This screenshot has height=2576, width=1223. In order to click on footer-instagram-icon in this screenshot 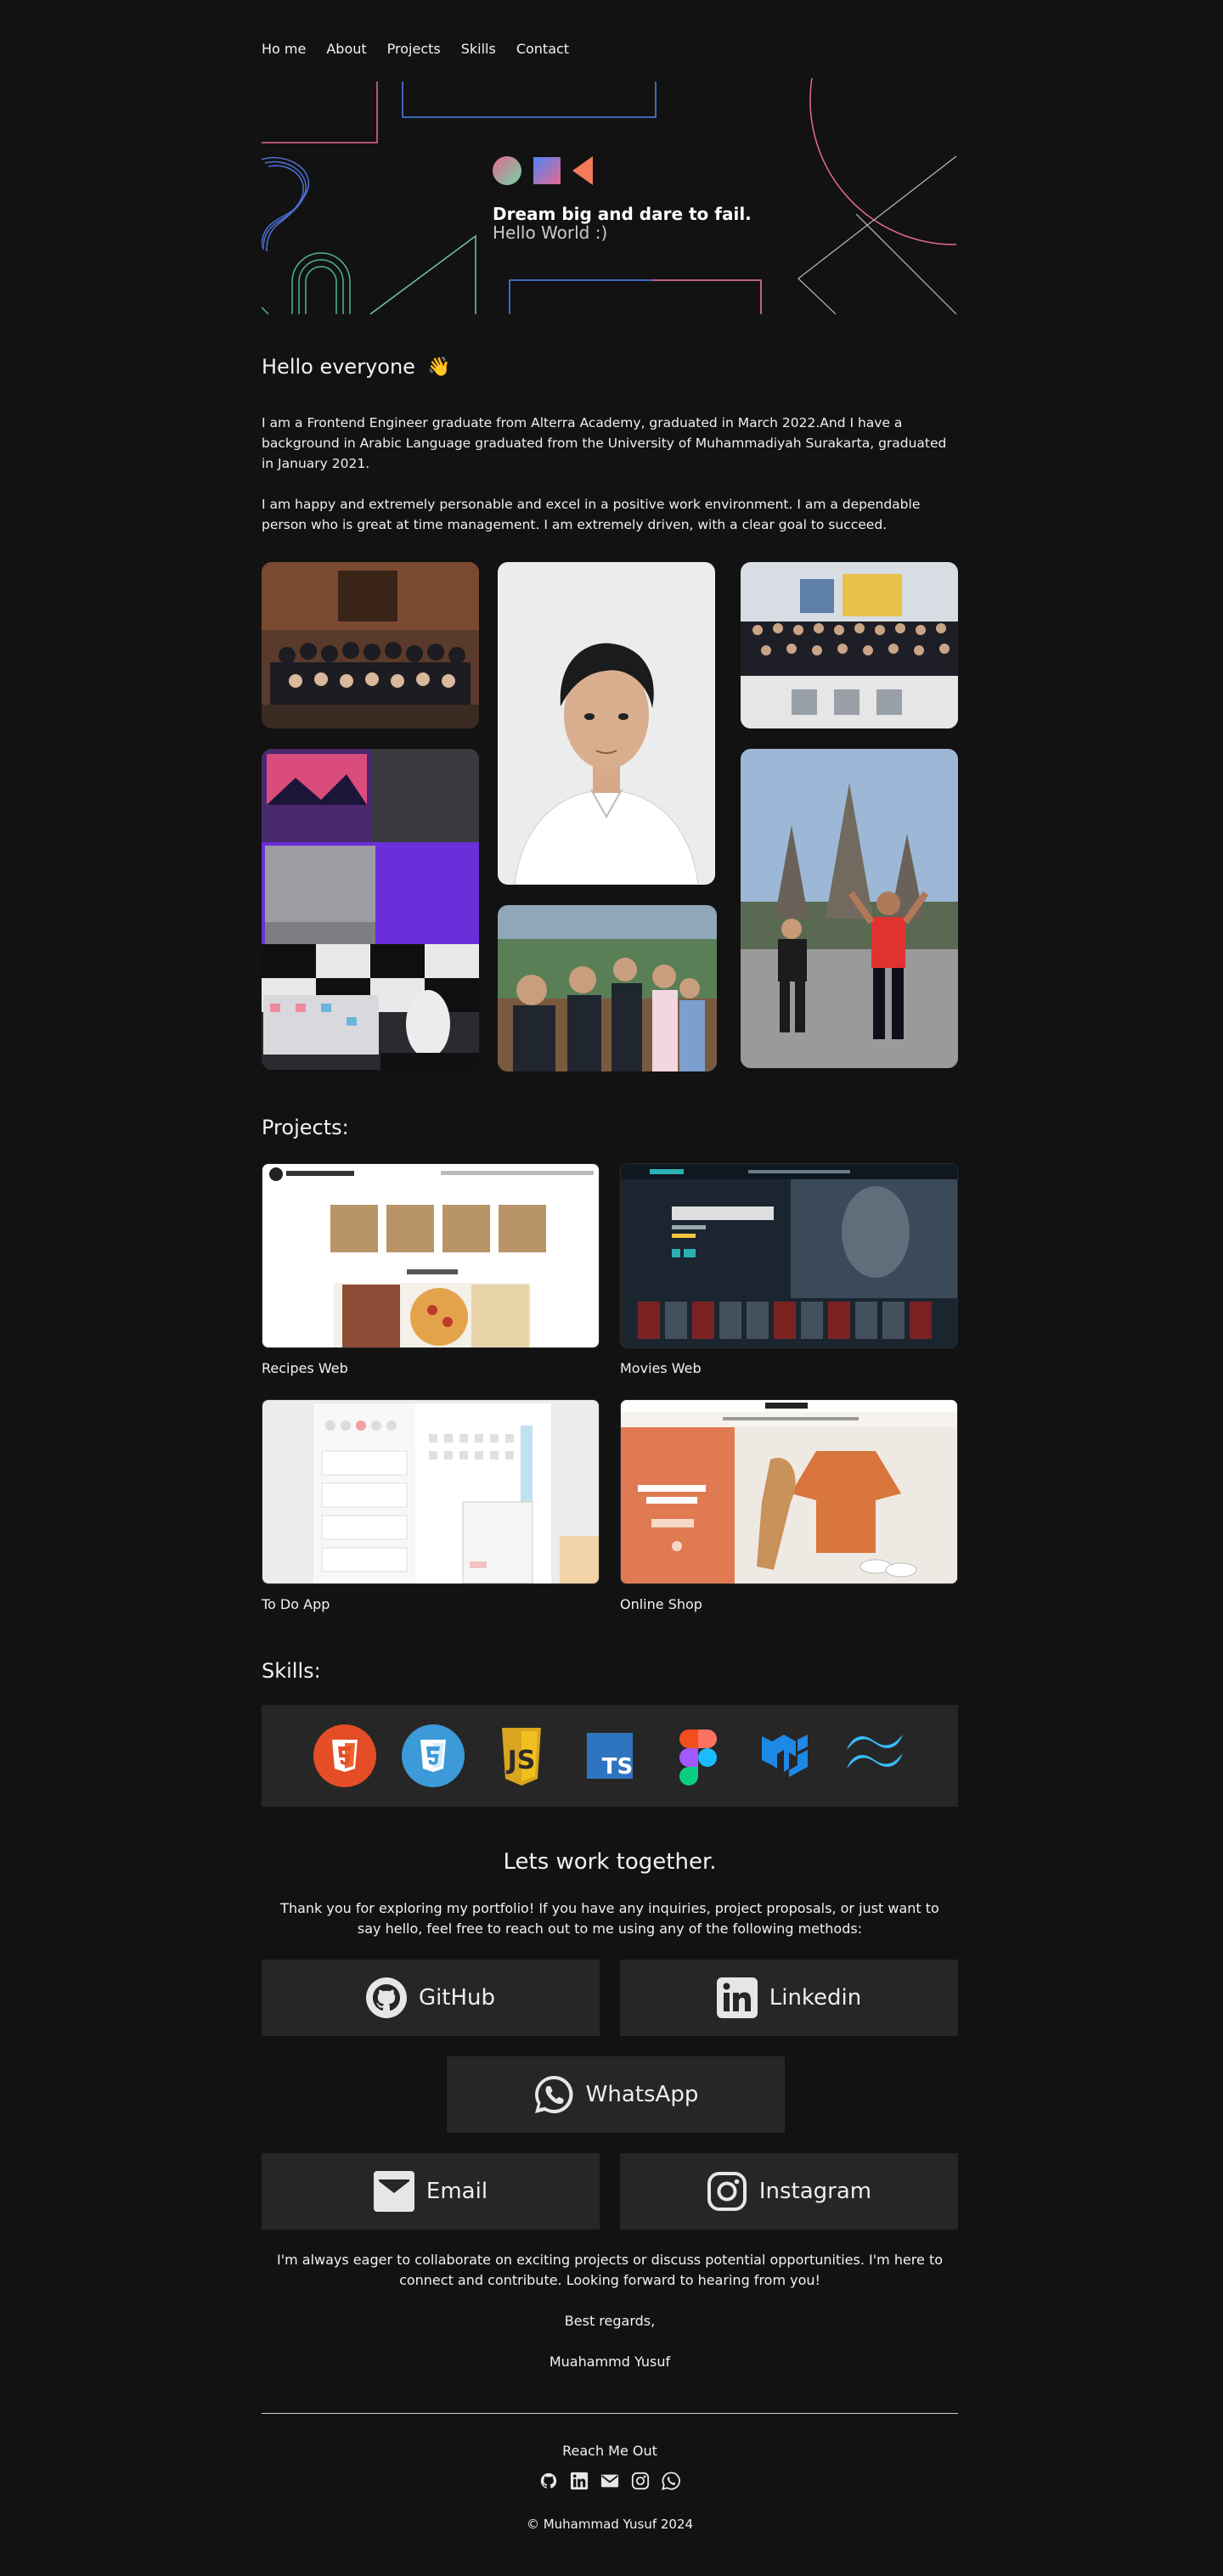, I will do `click(640, 2481)`.